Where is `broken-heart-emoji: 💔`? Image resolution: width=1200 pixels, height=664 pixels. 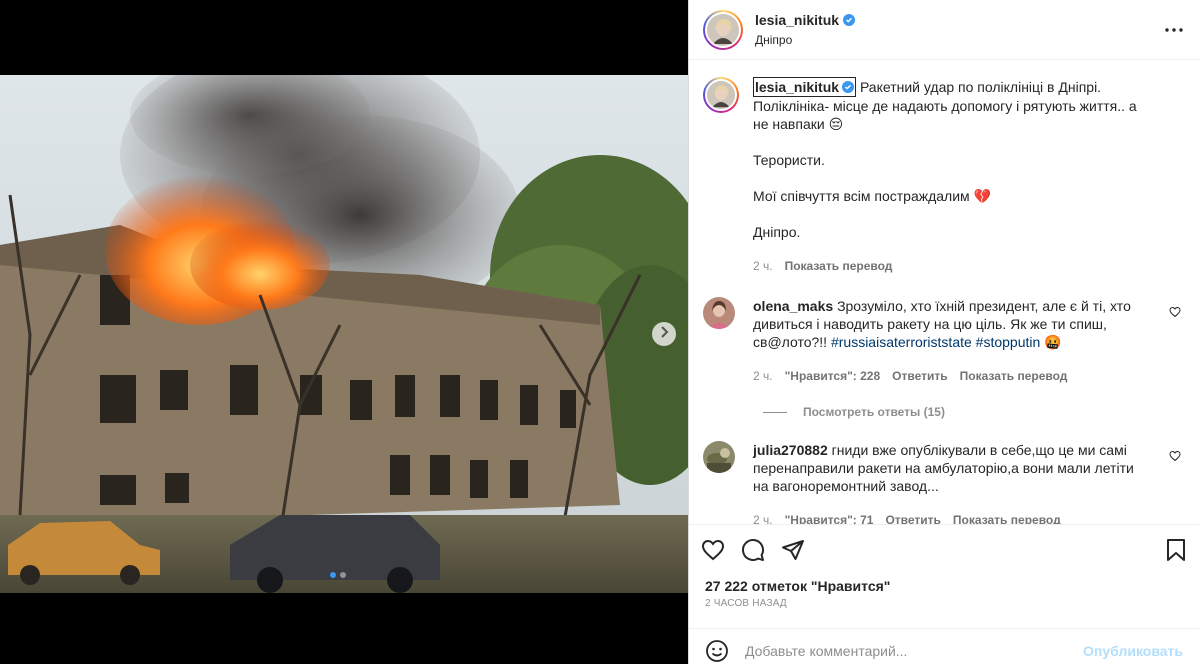
broken-heart-emoji: 💔 is located at coordinates (982, 196).